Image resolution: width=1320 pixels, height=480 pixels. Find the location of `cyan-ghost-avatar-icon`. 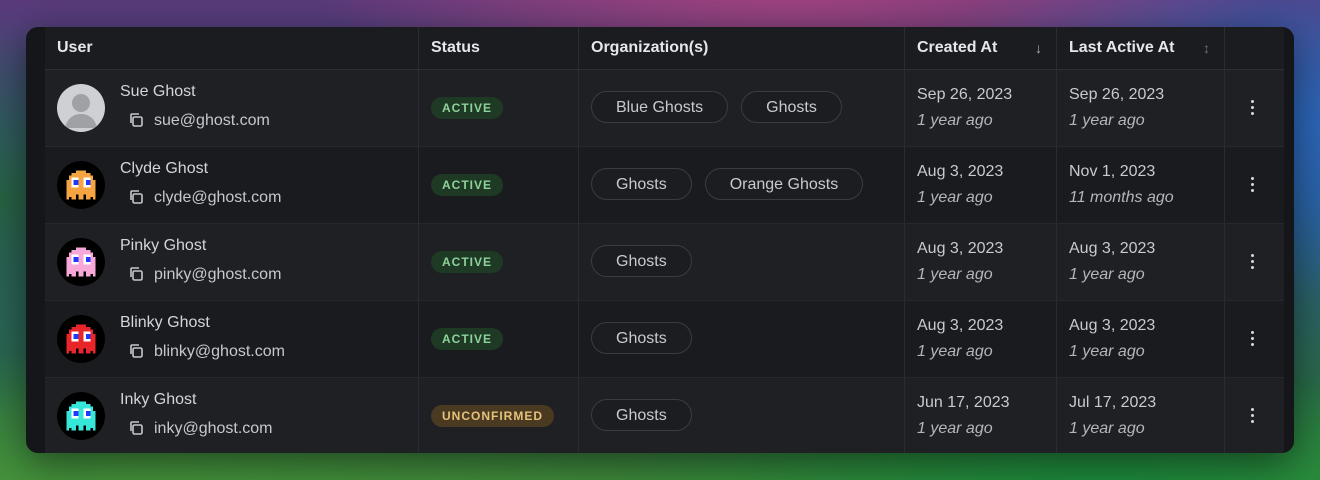

cyan-ghost-avatar-icon is located at coordinates (81, 416).